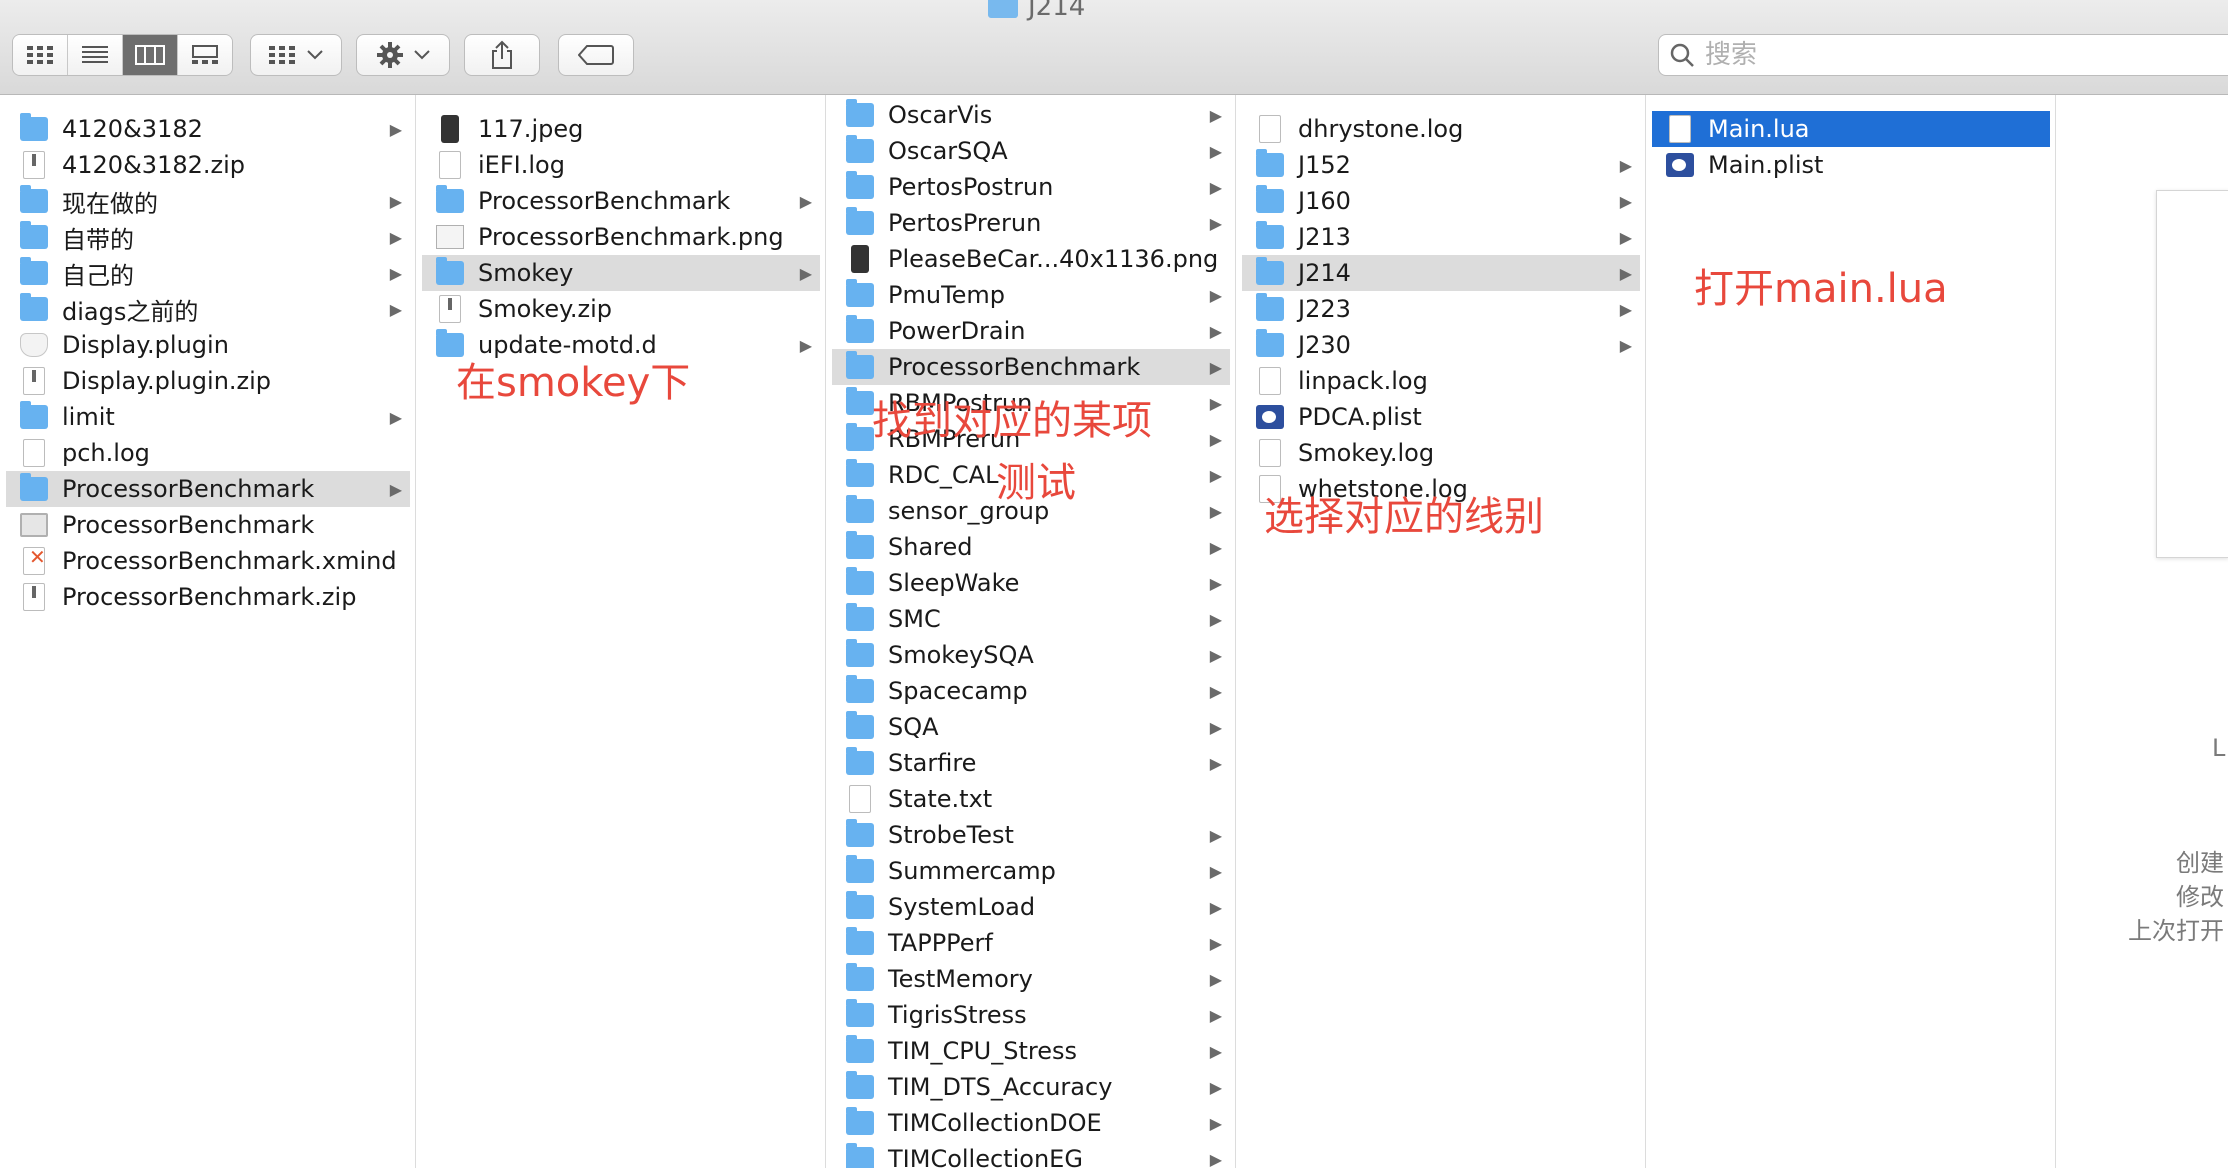 The width and height of the screenshot is (2228, 1168). Describe the element at coordinates (995, 1123) in the screenshot. I see `item-label: TIMCollectionDOE` at that location.